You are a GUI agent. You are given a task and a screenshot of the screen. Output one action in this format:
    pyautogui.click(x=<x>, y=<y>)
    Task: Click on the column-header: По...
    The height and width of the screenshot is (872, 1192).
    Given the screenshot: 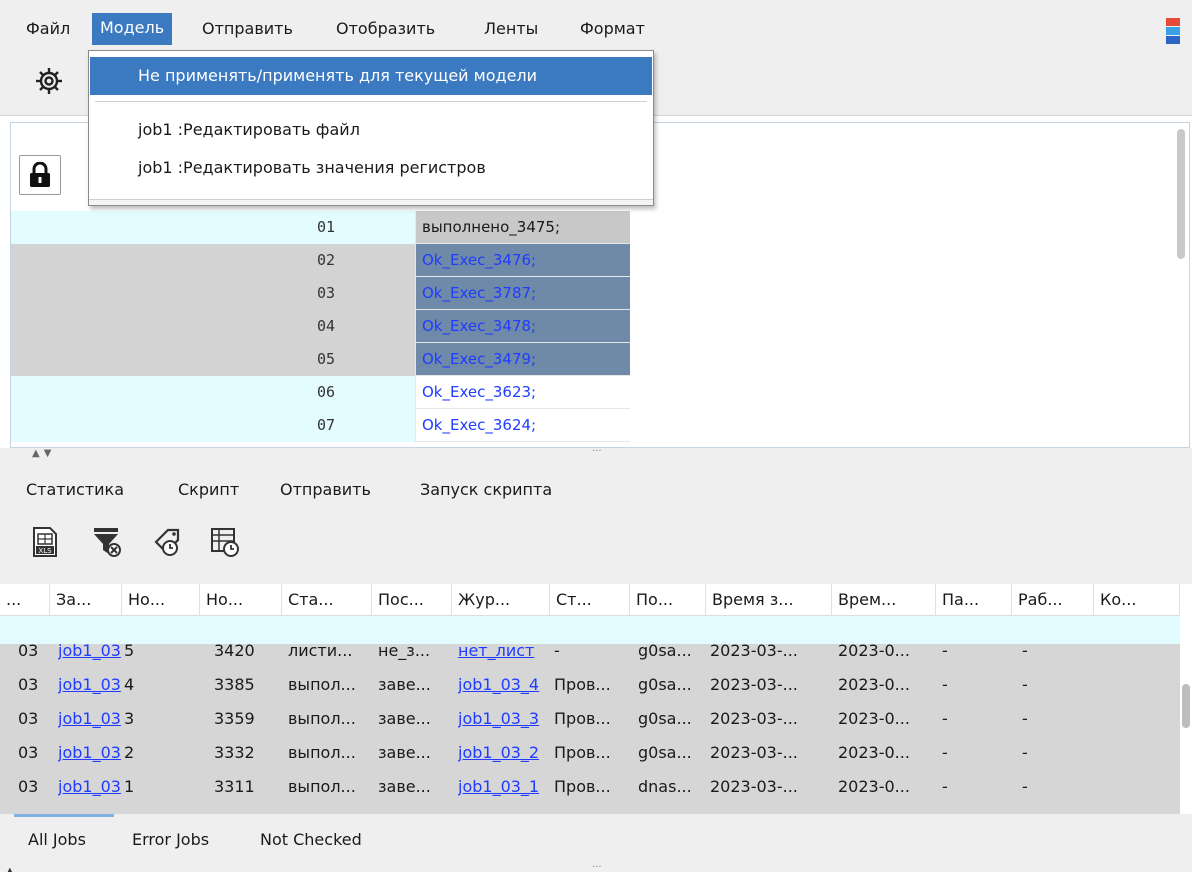 What is the action you would take?
    pyautogui.click(x=668, y=600)
    